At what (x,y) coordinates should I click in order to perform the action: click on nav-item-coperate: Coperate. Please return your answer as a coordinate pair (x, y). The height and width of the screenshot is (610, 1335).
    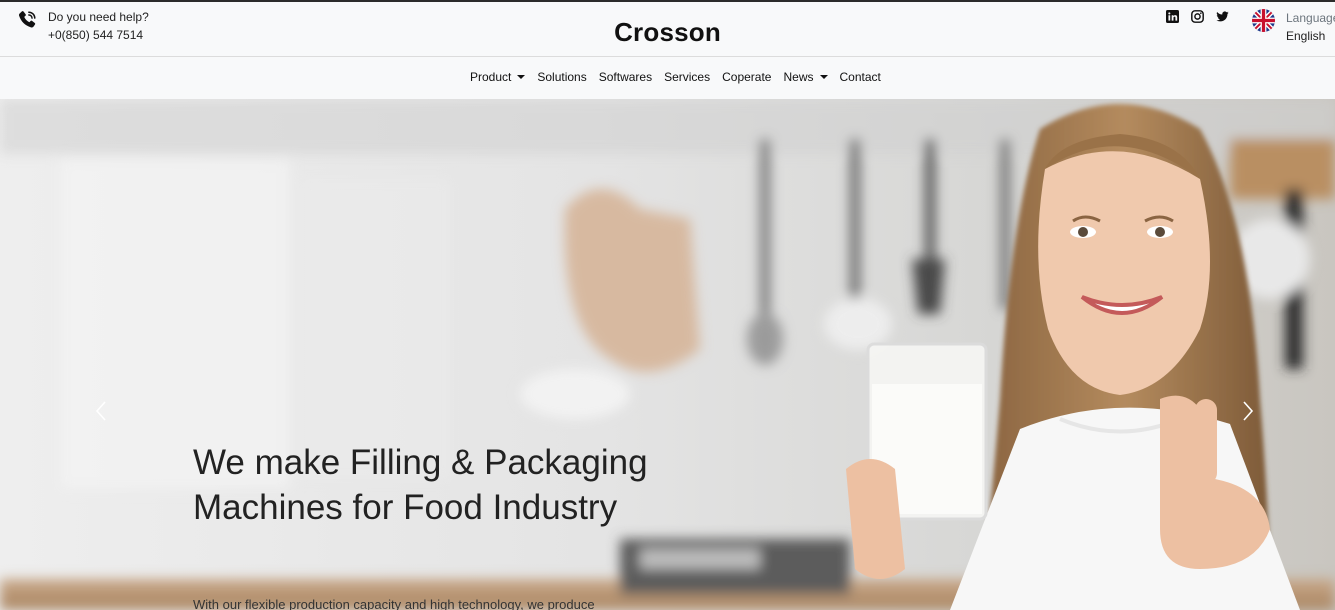
    Looking at the image, I should click on (746, 77).